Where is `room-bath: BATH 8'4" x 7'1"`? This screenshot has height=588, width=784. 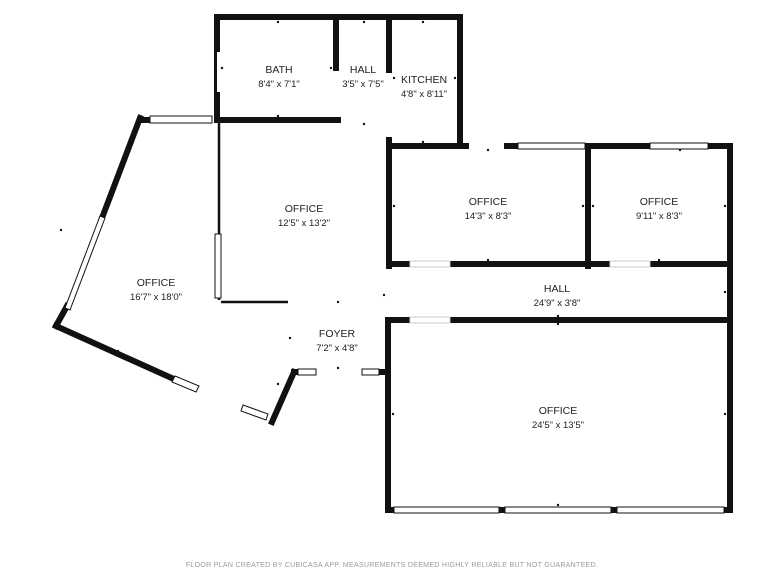 room-bath: BATH 8'4" x 7'1" is located at coordinates (279, 77).